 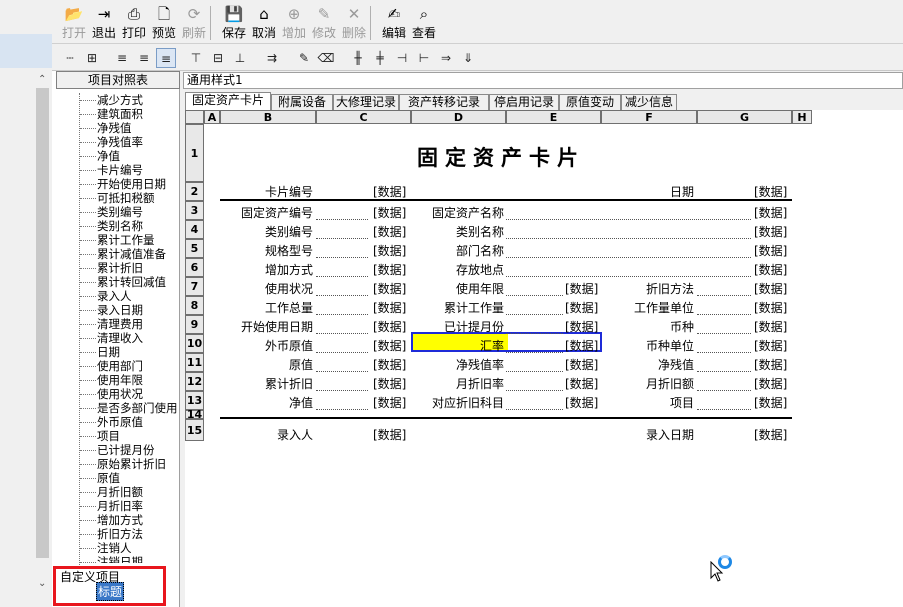 What do you see at coordinates (194, 248) in the screenshot?
I see `row-header: 5` at bounding box center [194, 248].